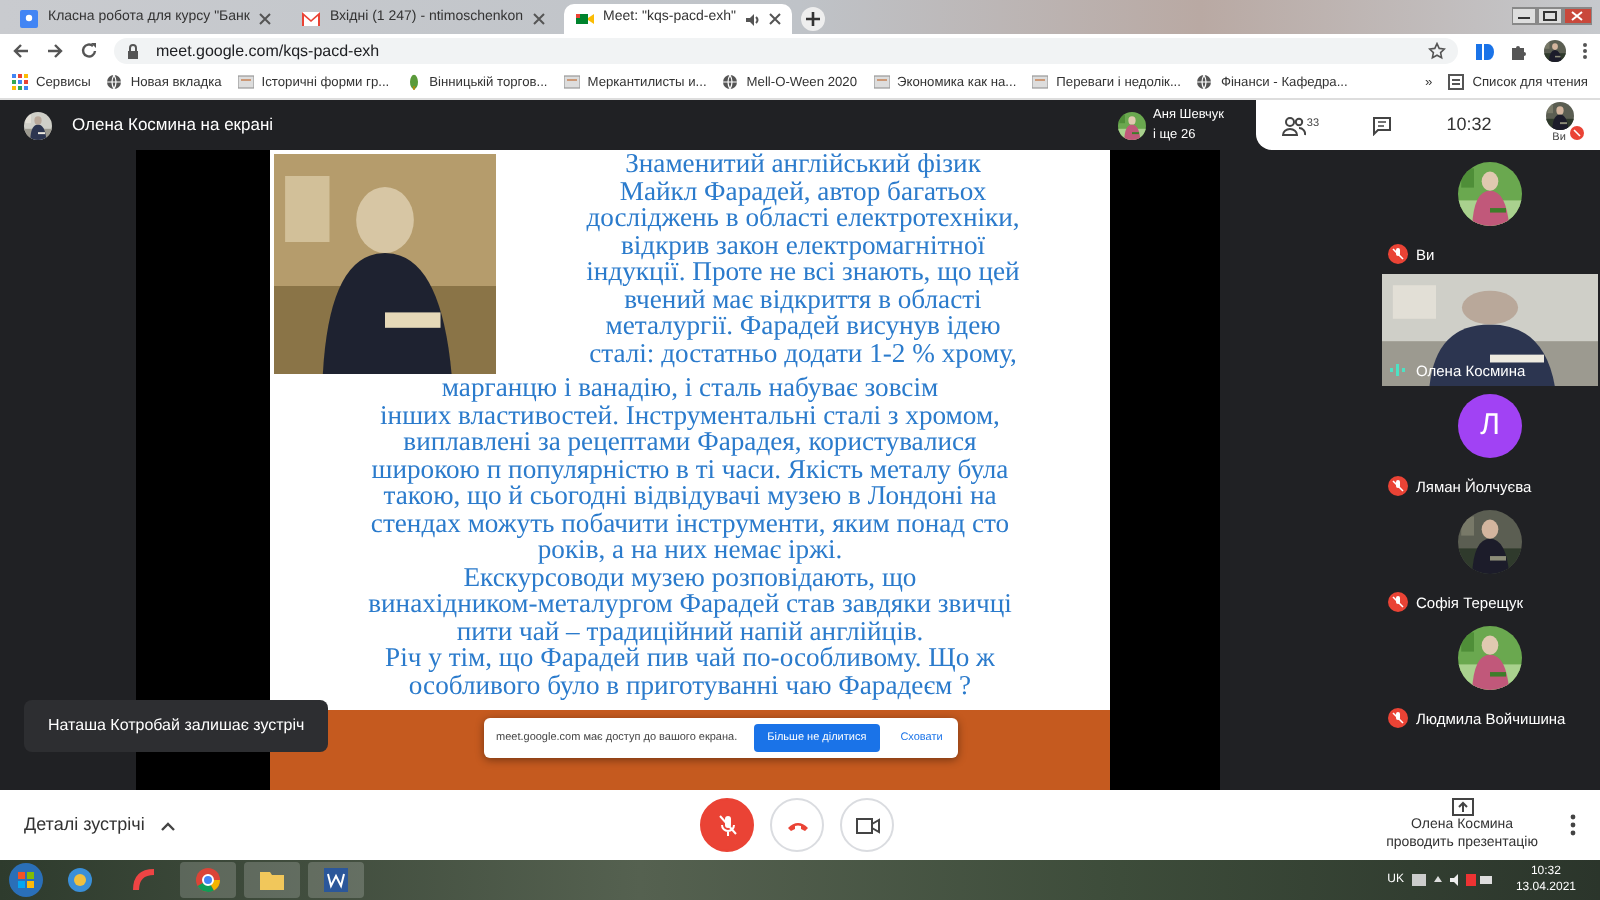 The image size is (1600, 900). Describe the element at coordinates (1555, 51) in the screenshot. I see `profile-avatar` at that location.